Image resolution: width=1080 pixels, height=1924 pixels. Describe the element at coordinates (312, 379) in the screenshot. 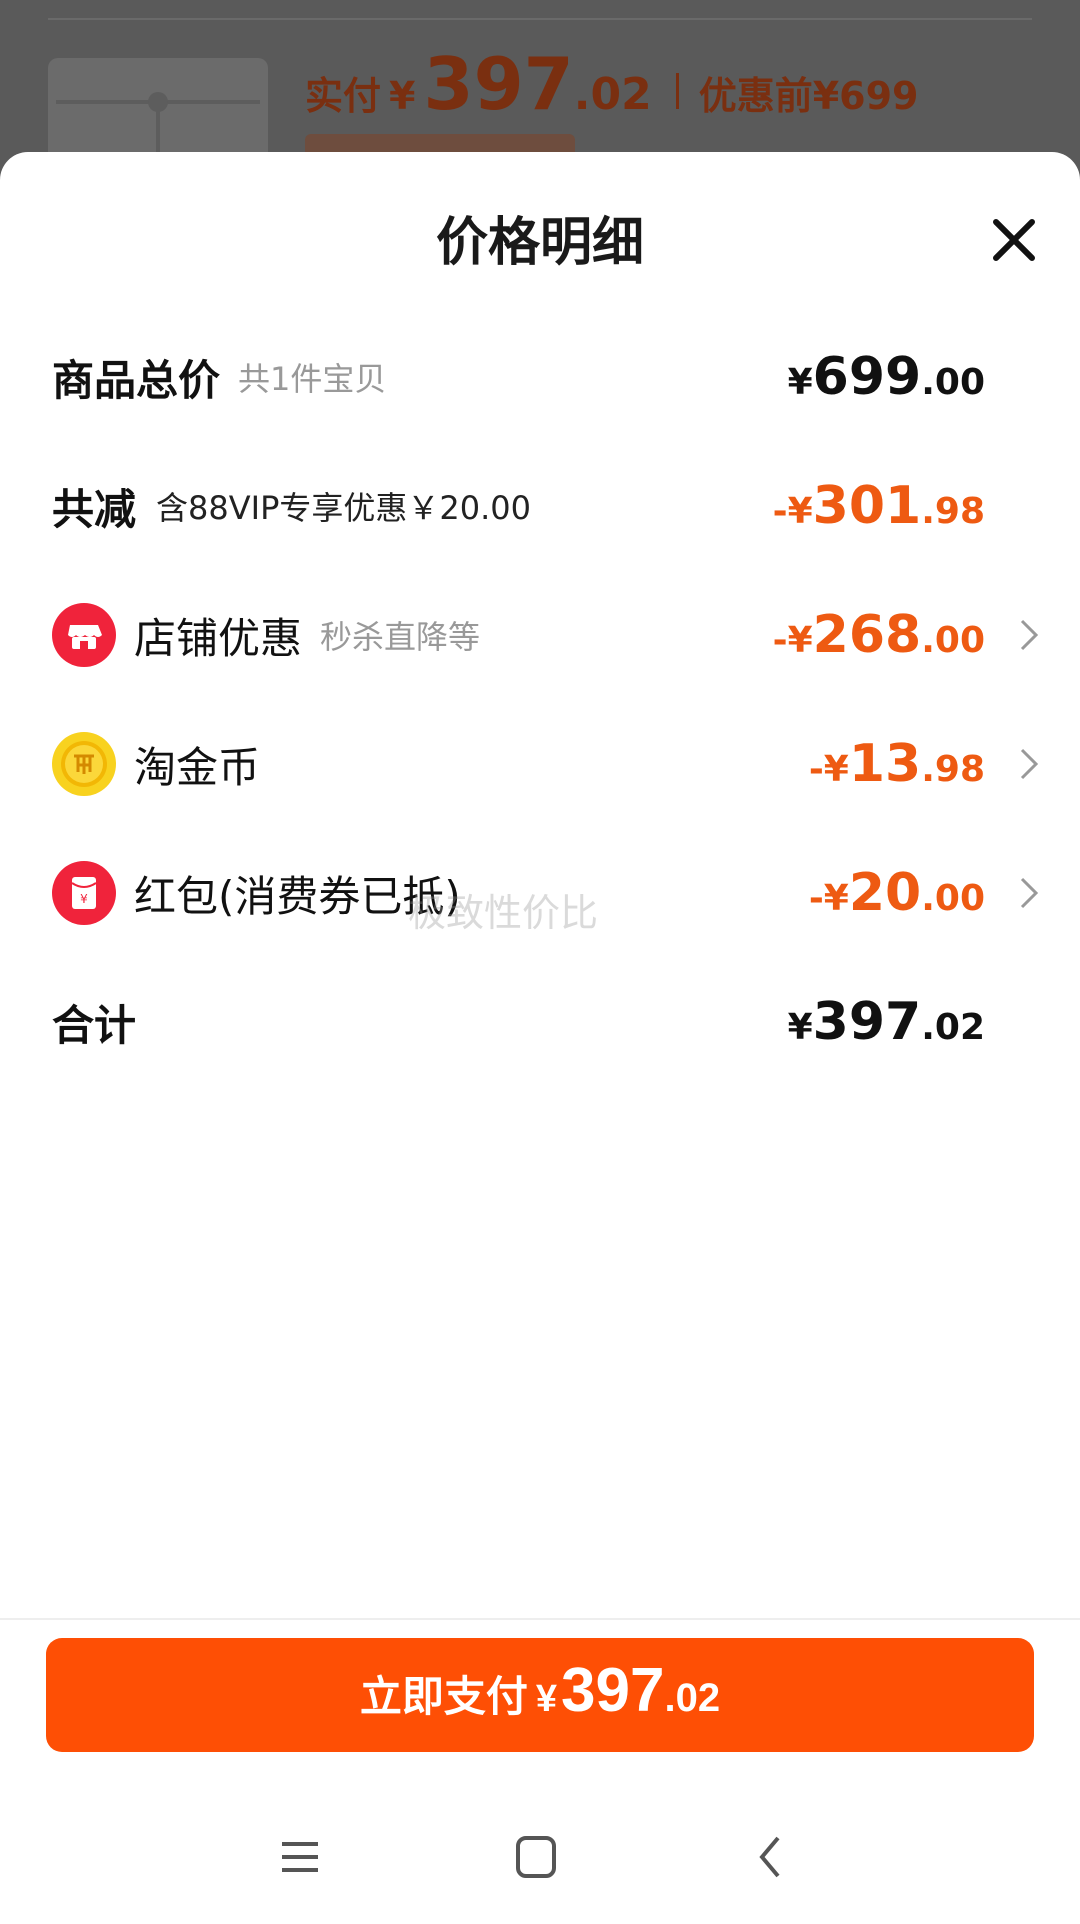

I see `subtotal-count: 共1件宝贝` at that location.